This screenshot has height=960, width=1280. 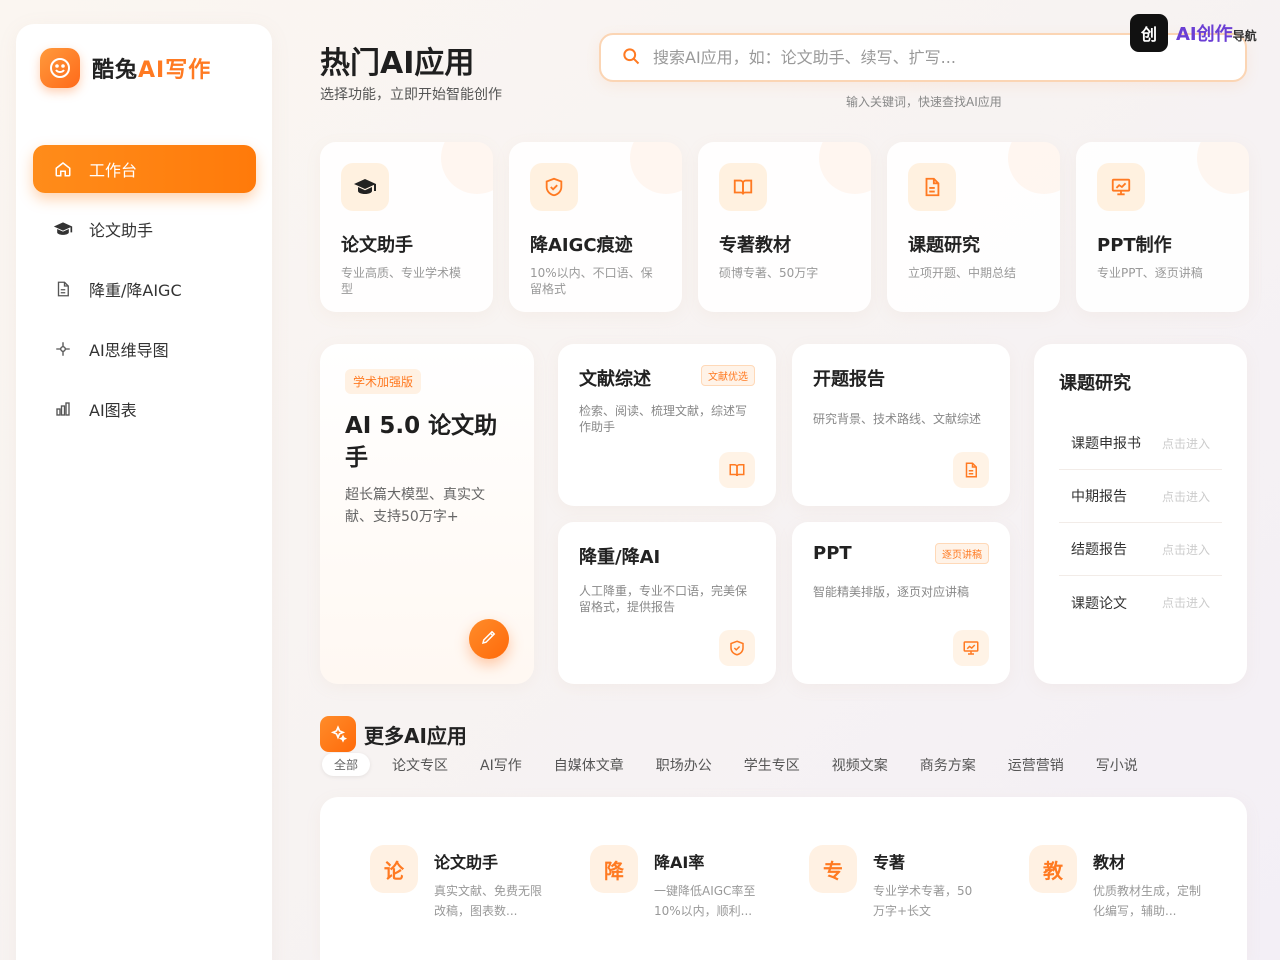 I want to click on tab-self-media: 自媒体文章, so click(x=589, y=765).